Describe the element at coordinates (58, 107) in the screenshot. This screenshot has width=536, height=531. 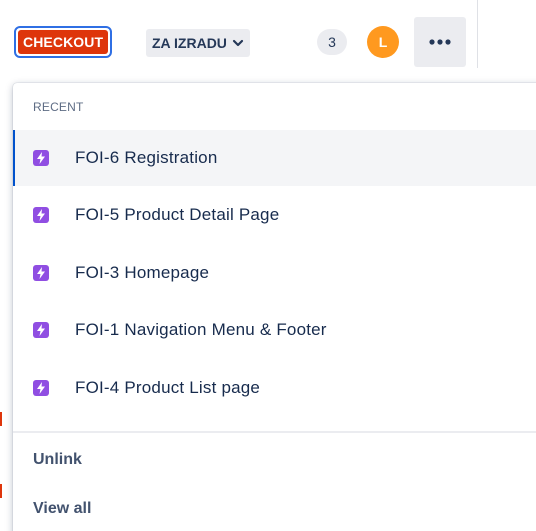
I see `section-title-recent: RECENT` at that location.